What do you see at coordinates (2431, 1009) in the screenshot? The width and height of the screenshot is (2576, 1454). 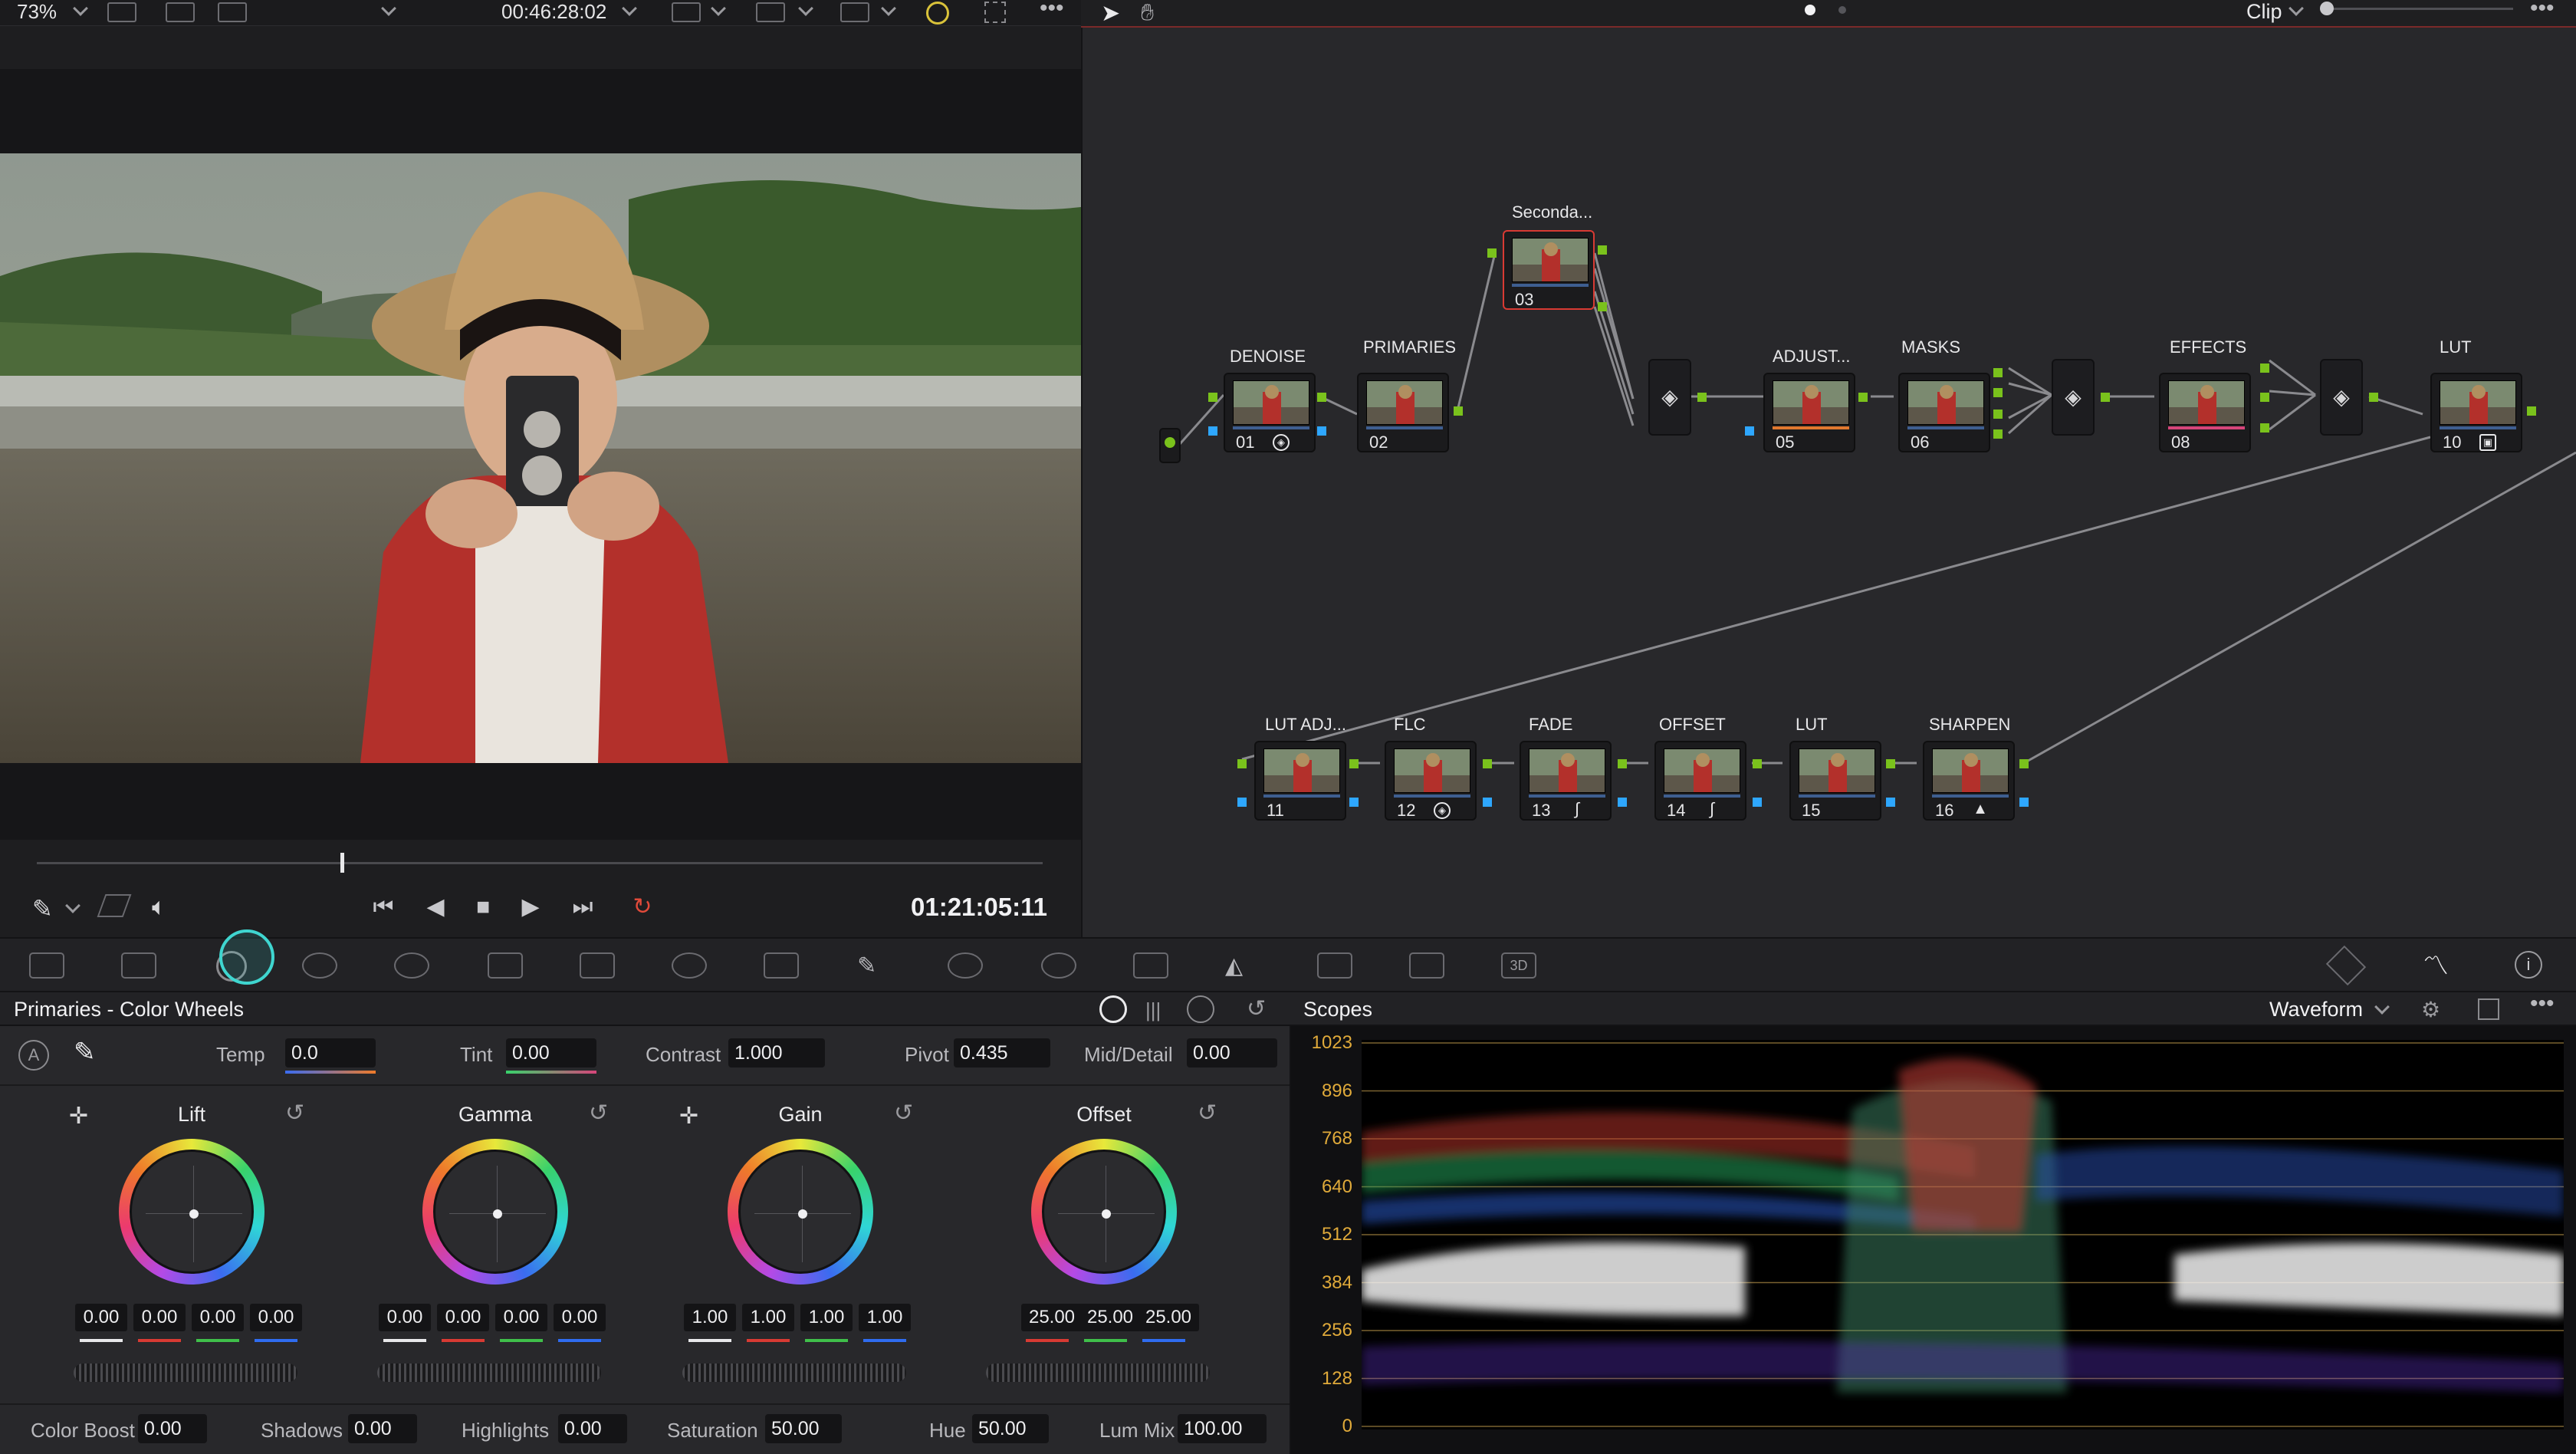 I see `scope-settings-icon: ⚙` at bounding box center [2431, 1009].